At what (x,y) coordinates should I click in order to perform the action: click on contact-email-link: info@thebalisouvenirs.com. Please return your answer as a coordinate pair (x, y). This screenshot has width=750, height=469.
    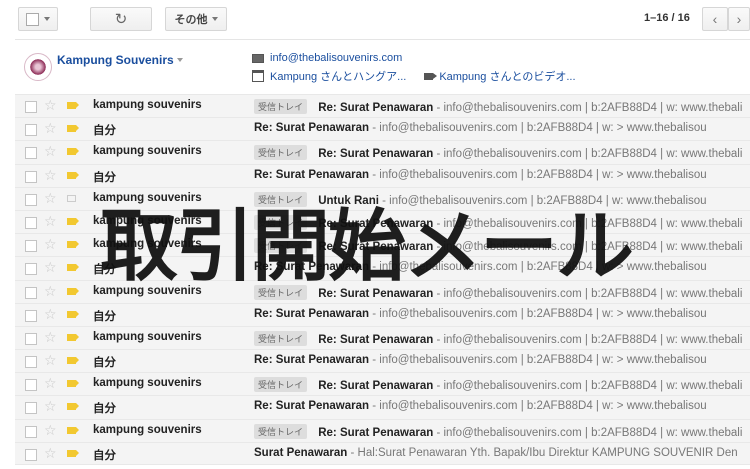
    Looking at the image, I should click on (327, 58).